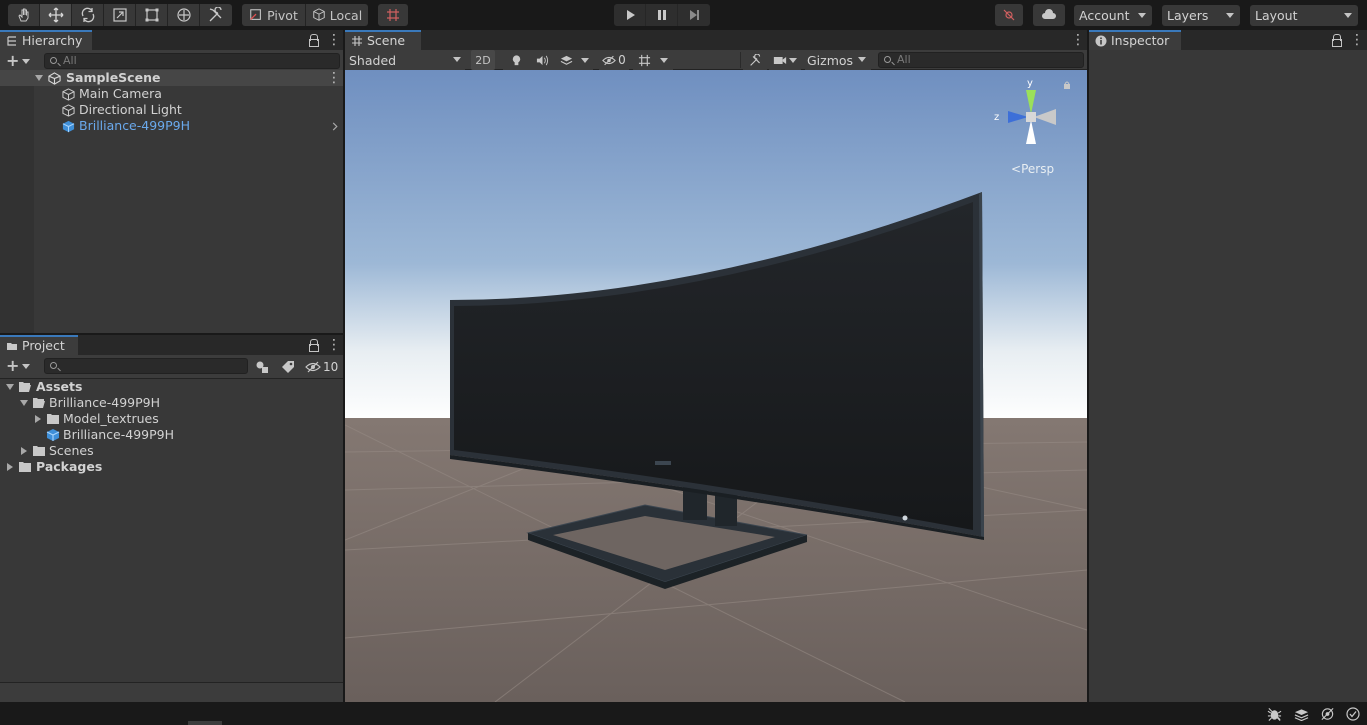  I want to click on scene-foldout, so click(39, 78).